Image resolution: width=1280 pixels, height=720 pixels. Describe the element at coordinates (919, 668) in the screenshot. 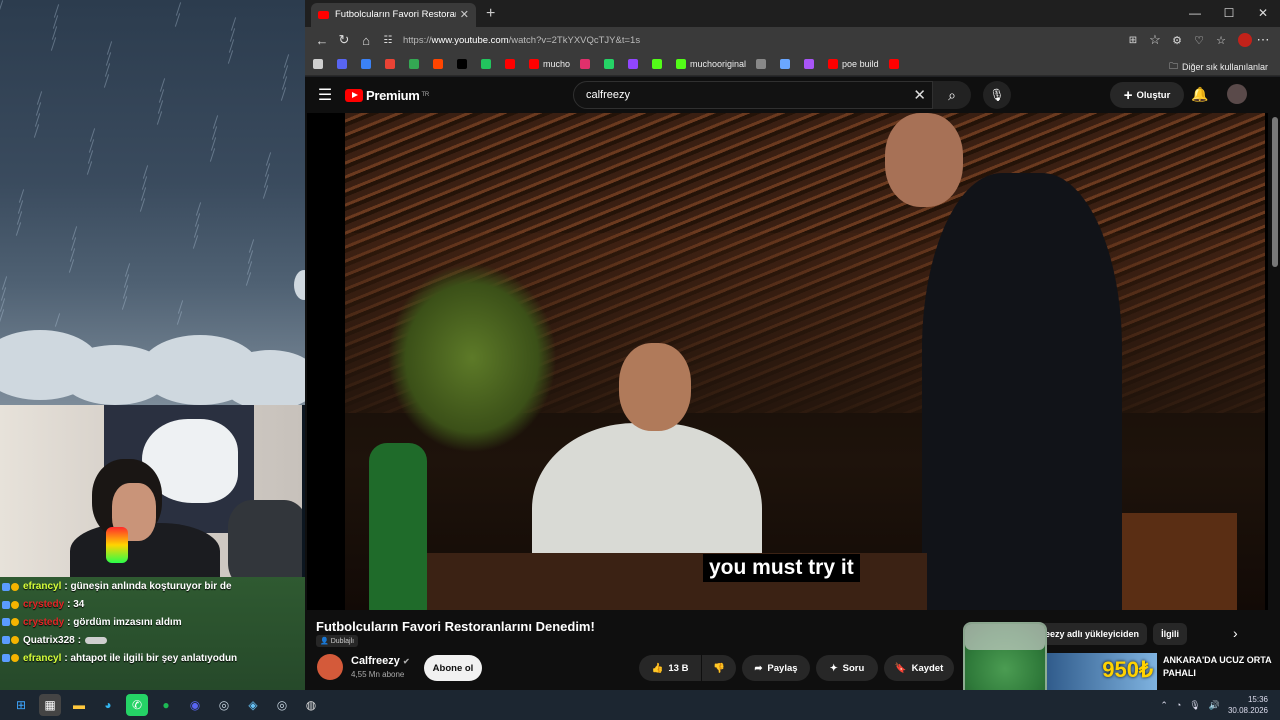

I see `save-button: 🔖 Kaydet` at that location.